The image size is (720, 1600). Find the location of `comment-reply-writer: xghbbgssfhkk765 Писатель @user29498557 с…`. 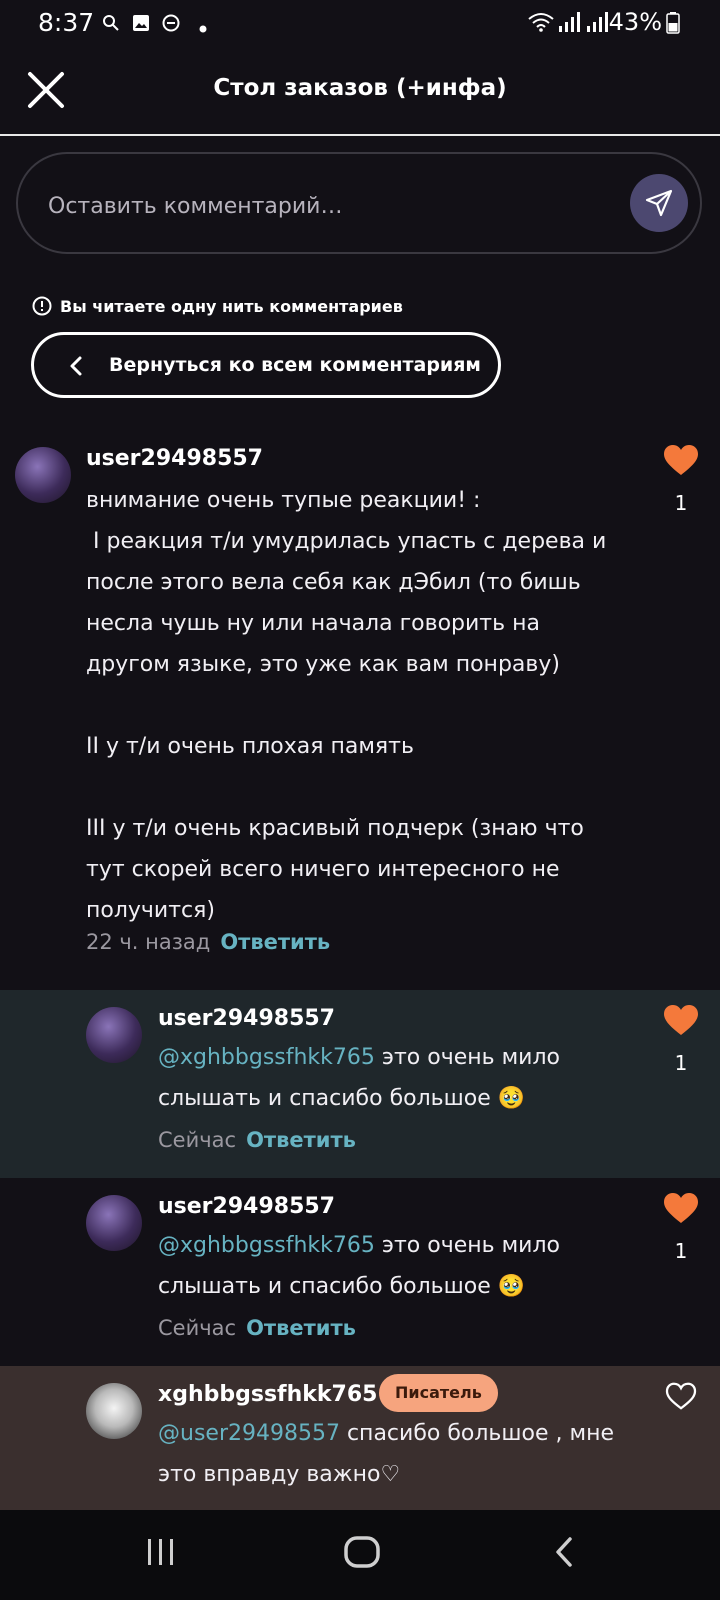

comment-reply-writer: xghbbgssfhkk765 Писатель @user29498557 с… is located at coordinates (360, 1438).